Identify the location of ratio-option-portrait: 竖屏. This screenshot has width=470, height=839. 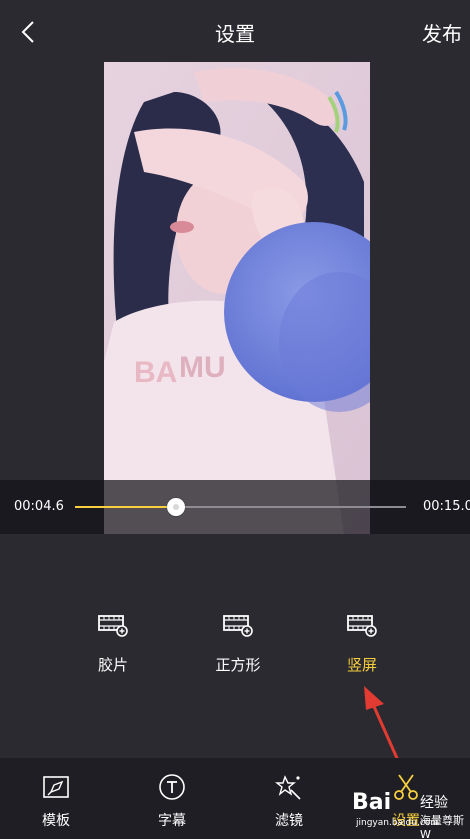
(362, 643).